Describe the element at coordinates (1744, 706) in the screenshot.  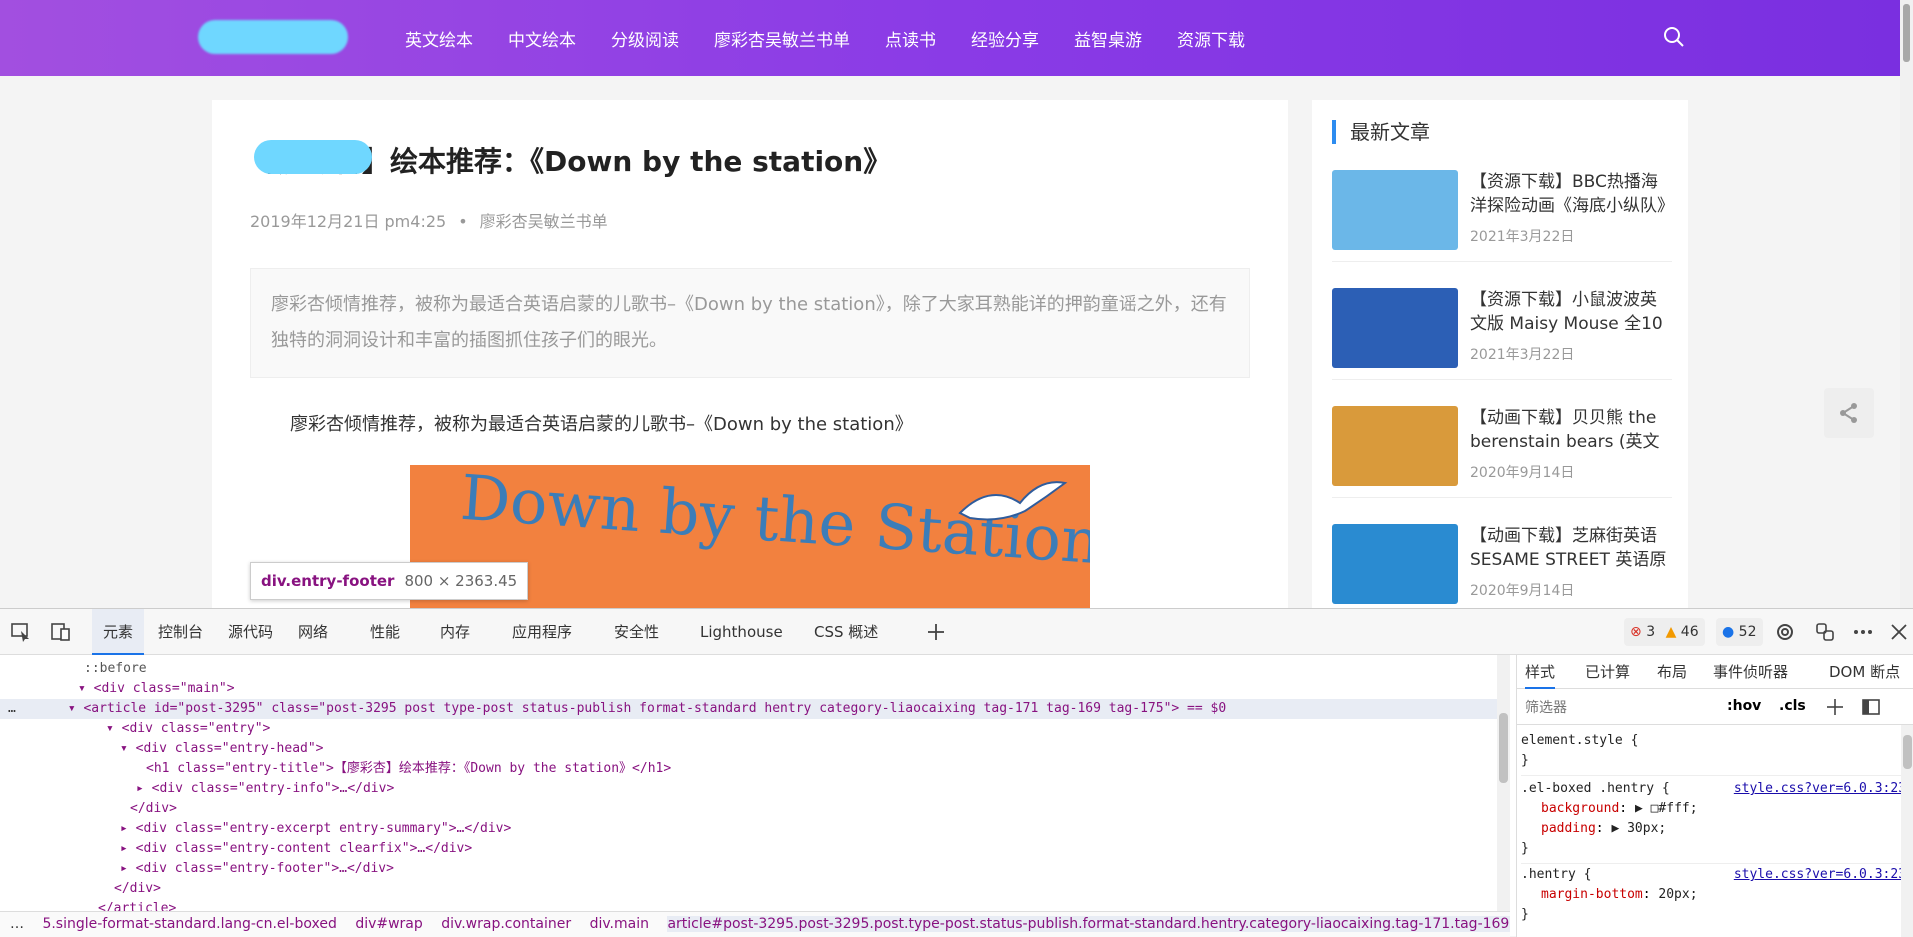
I see `hover-state-toggle: :hov` at that location.